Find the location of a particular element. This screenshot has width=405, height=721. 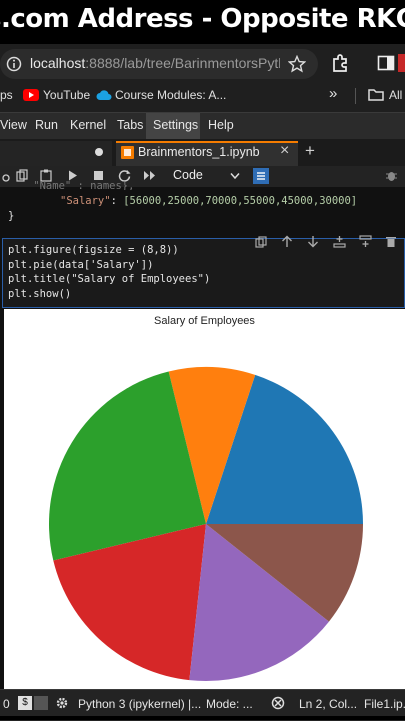

duplicate-cell-icon is located at coordinates (261, 242).